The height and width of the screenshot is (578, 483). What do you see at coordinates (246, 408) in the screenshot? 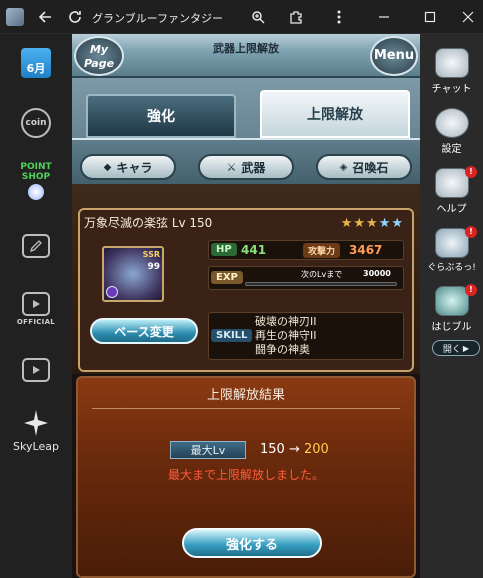
I see `result-divider` at bounding box center [246, 408].